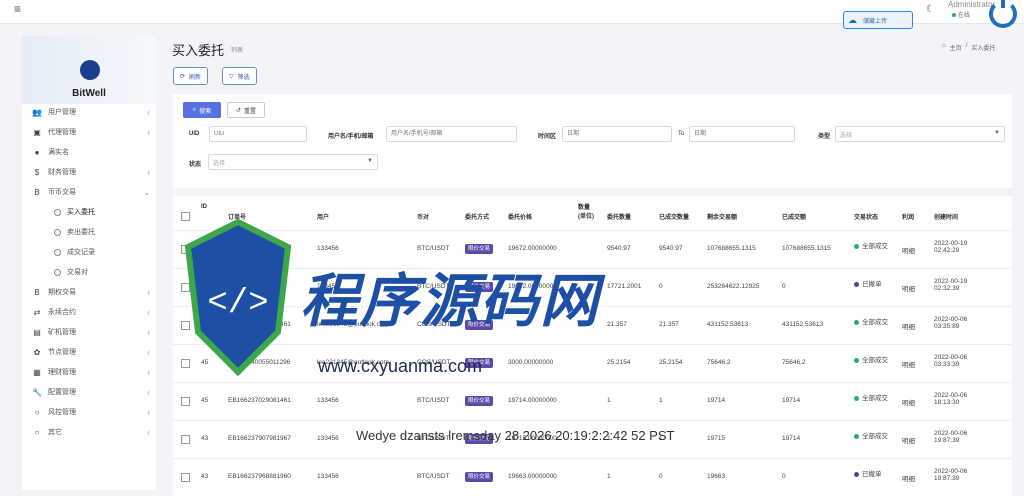 The image size is (1024, 496). What do you see at coordinates (89, 432) in the screenshot?
I see `sidebar-item-other: ○ 其它 ‹` at bounding box center [89, 432].